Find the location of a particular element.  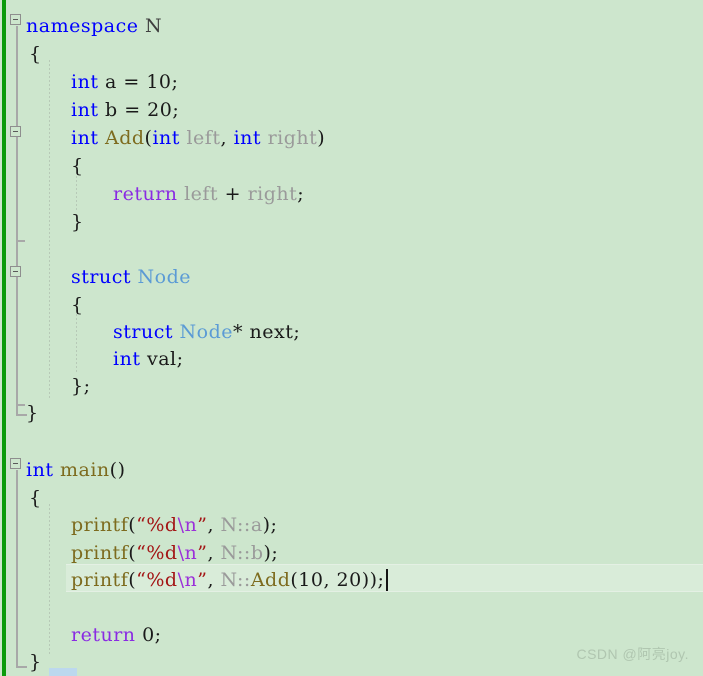

code-line: struct Node is located at coordinates (351, 277).